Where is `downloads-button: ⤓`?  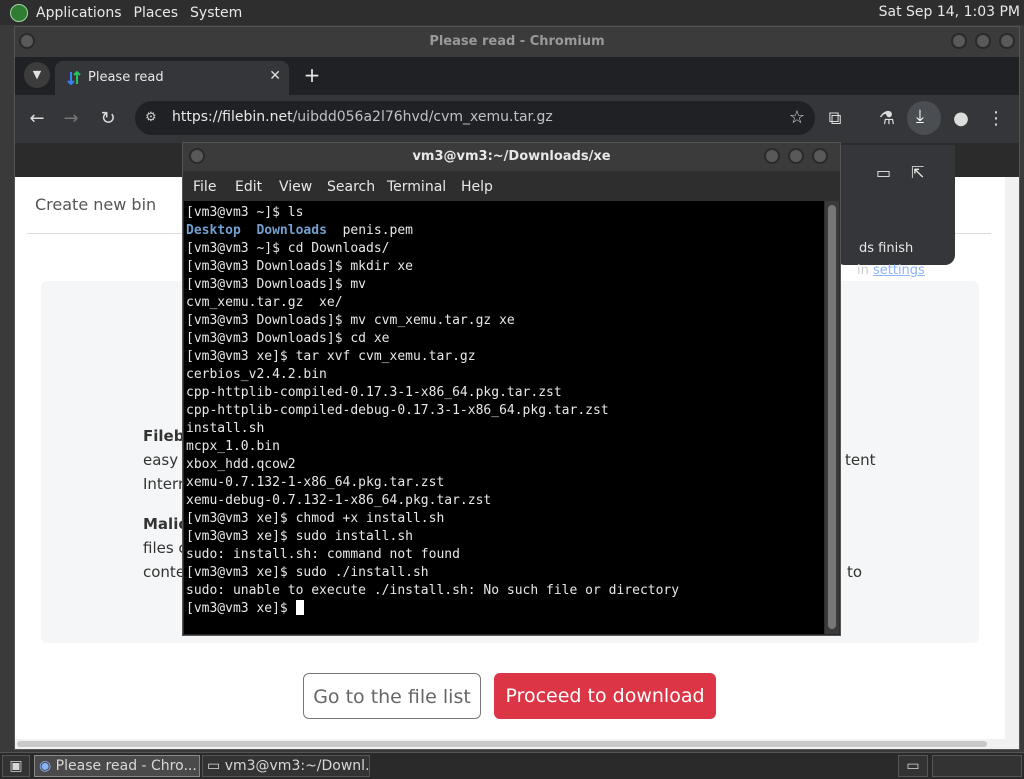 downloads-button: ⤓ is located at coordinates (924, 118).